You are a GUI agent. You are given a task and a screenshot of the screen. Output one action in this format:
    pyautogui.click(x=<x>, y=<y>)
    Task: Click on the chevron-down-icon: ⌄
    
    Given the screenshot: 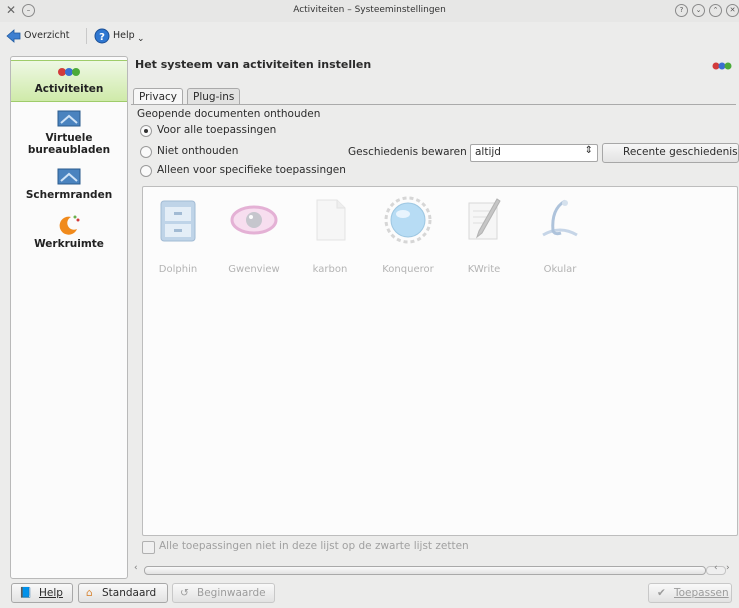 What is the action you would take?
    pyautogui.click(x=141, y=39)
    